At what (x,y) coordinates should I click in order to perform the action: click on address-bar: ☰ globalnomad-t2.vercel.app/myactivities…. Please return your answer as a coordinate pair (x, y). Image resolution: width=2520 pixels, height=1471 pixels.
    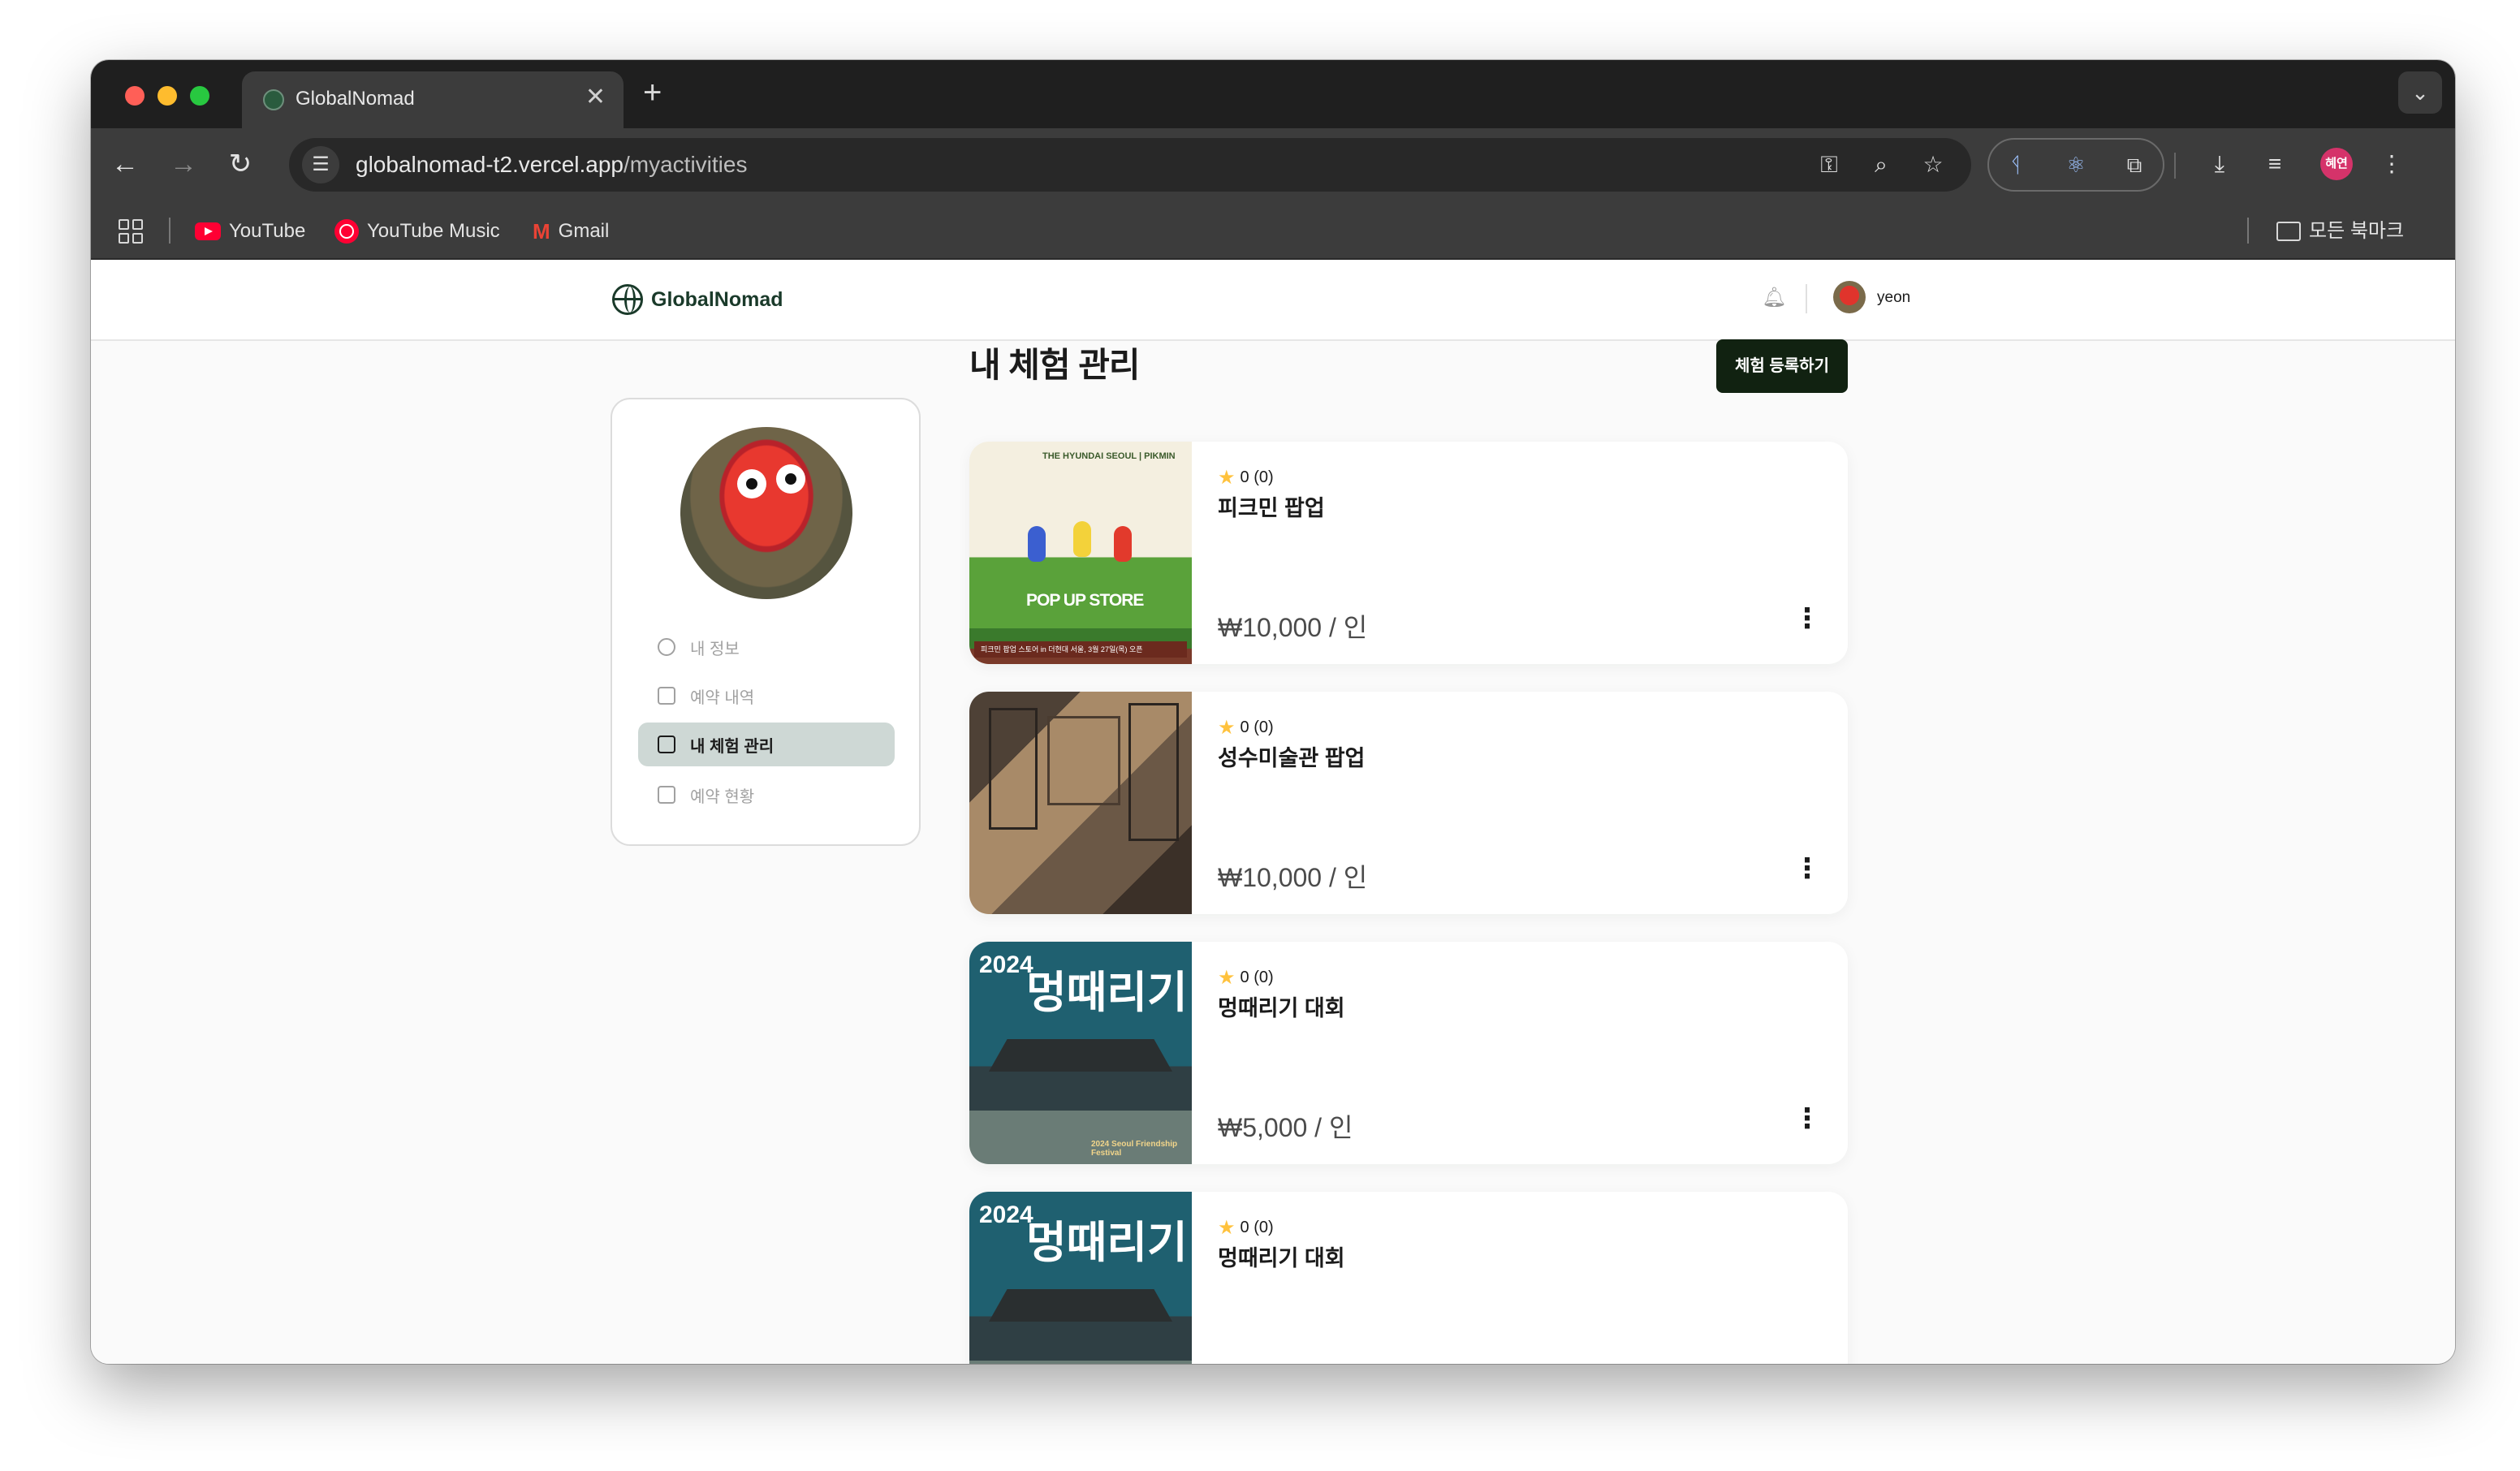
    Looking at the image, I should click on (1130, 165).